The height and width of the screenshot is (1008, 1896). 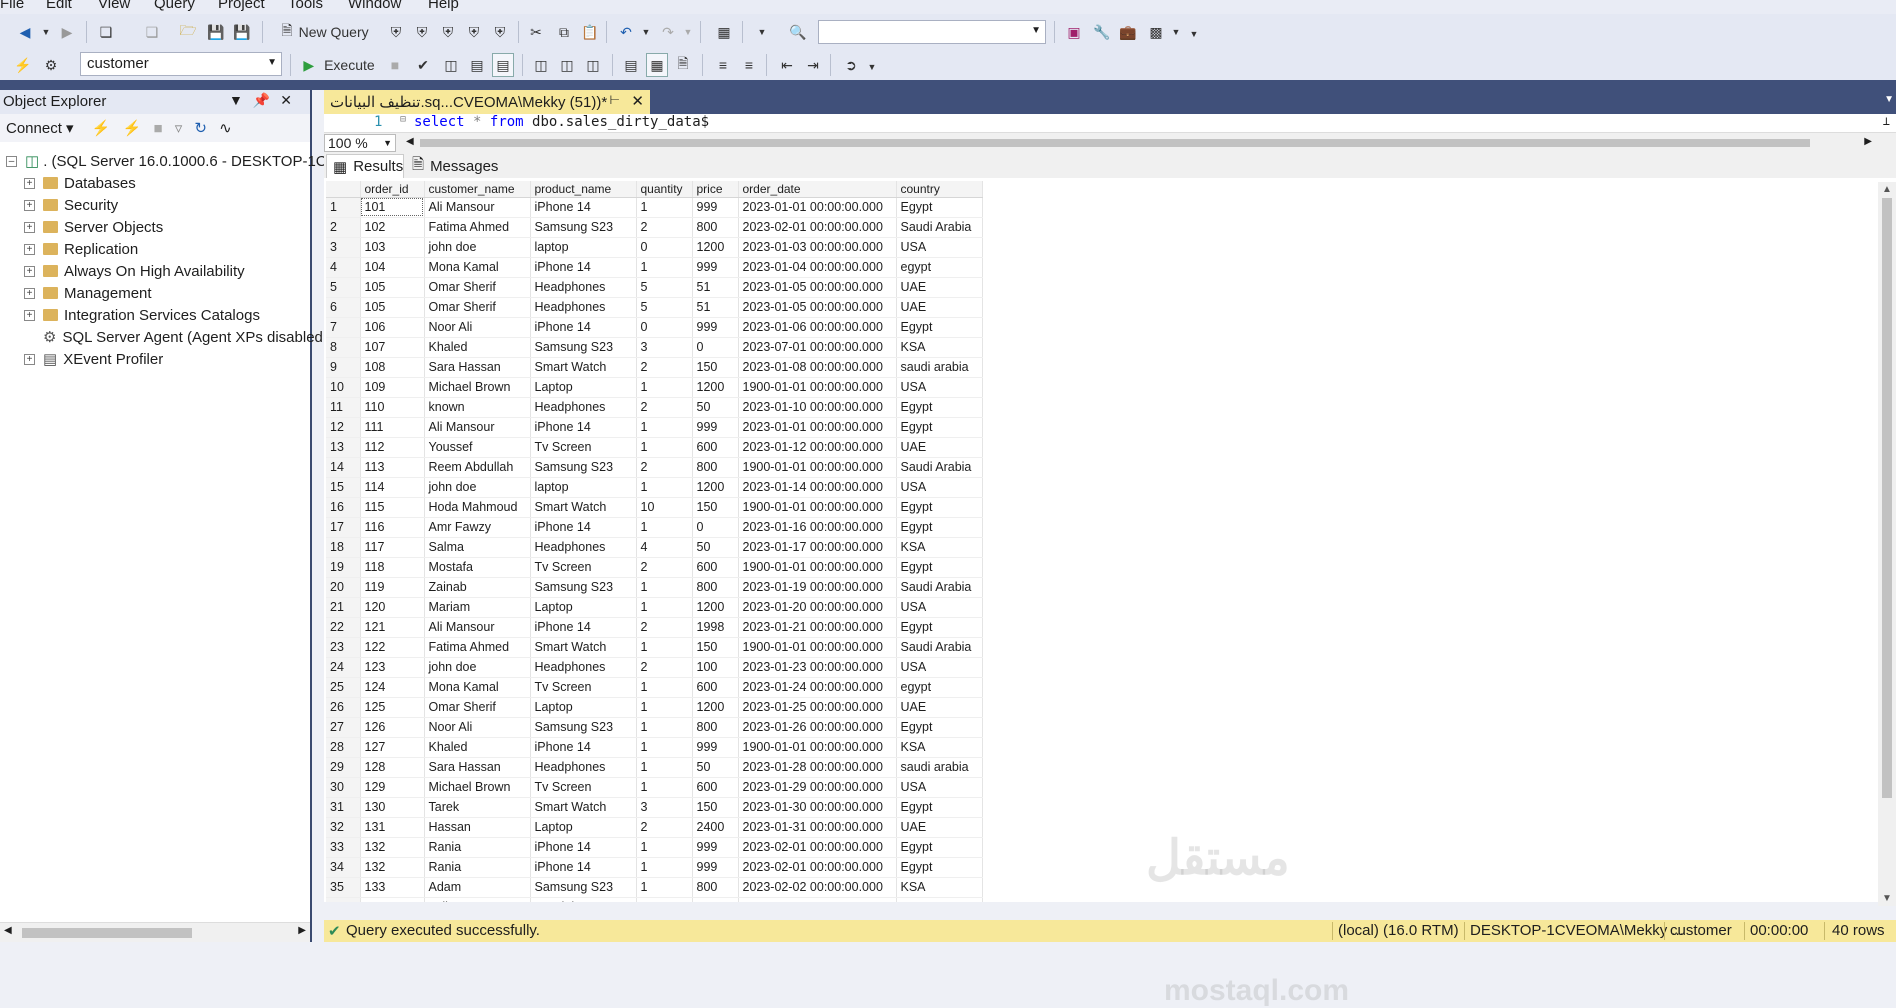 What do you see at coordinates (817, 427) in the screenshot?
I see `grid-cell-order-date: 2023-01-01 00:00:00.000` at bounding box center [817, 427].